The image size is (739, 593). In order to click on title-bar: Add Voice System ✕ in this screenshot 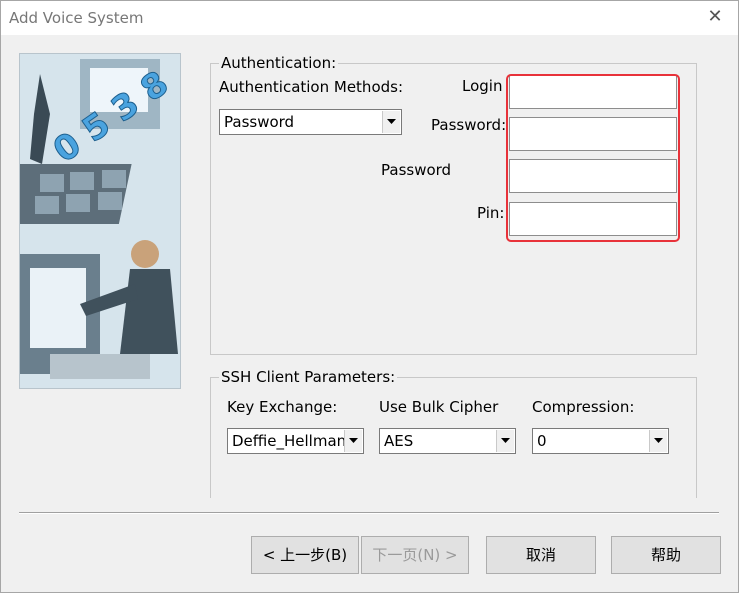, I will do `click(369, 18)`.